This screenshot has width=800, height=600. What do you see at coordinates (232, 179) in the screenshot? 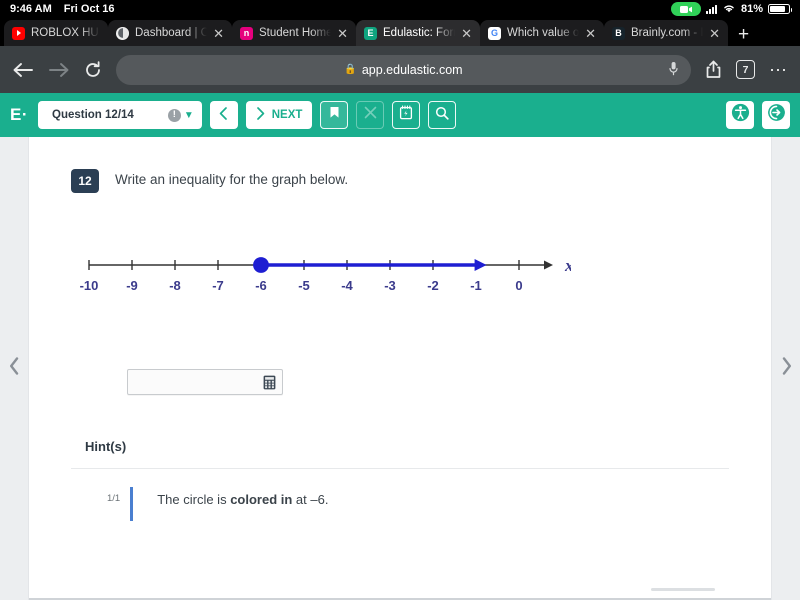
I see `question-prompt: Write an inequality for the graph below.` at bounding box center [232, 179].